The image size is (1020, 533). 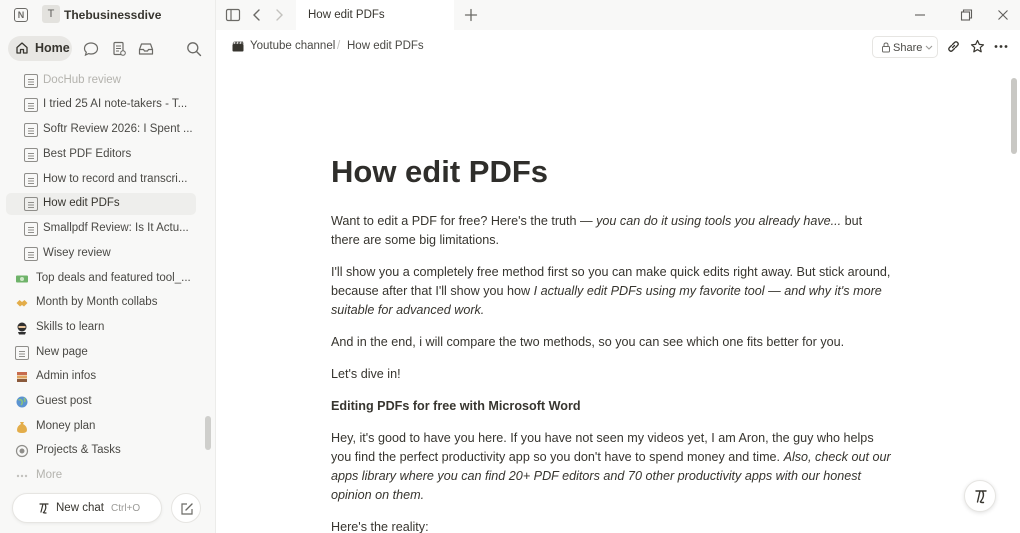 I want to click on notion-logo-icon: N, so click(x=21, y=15).